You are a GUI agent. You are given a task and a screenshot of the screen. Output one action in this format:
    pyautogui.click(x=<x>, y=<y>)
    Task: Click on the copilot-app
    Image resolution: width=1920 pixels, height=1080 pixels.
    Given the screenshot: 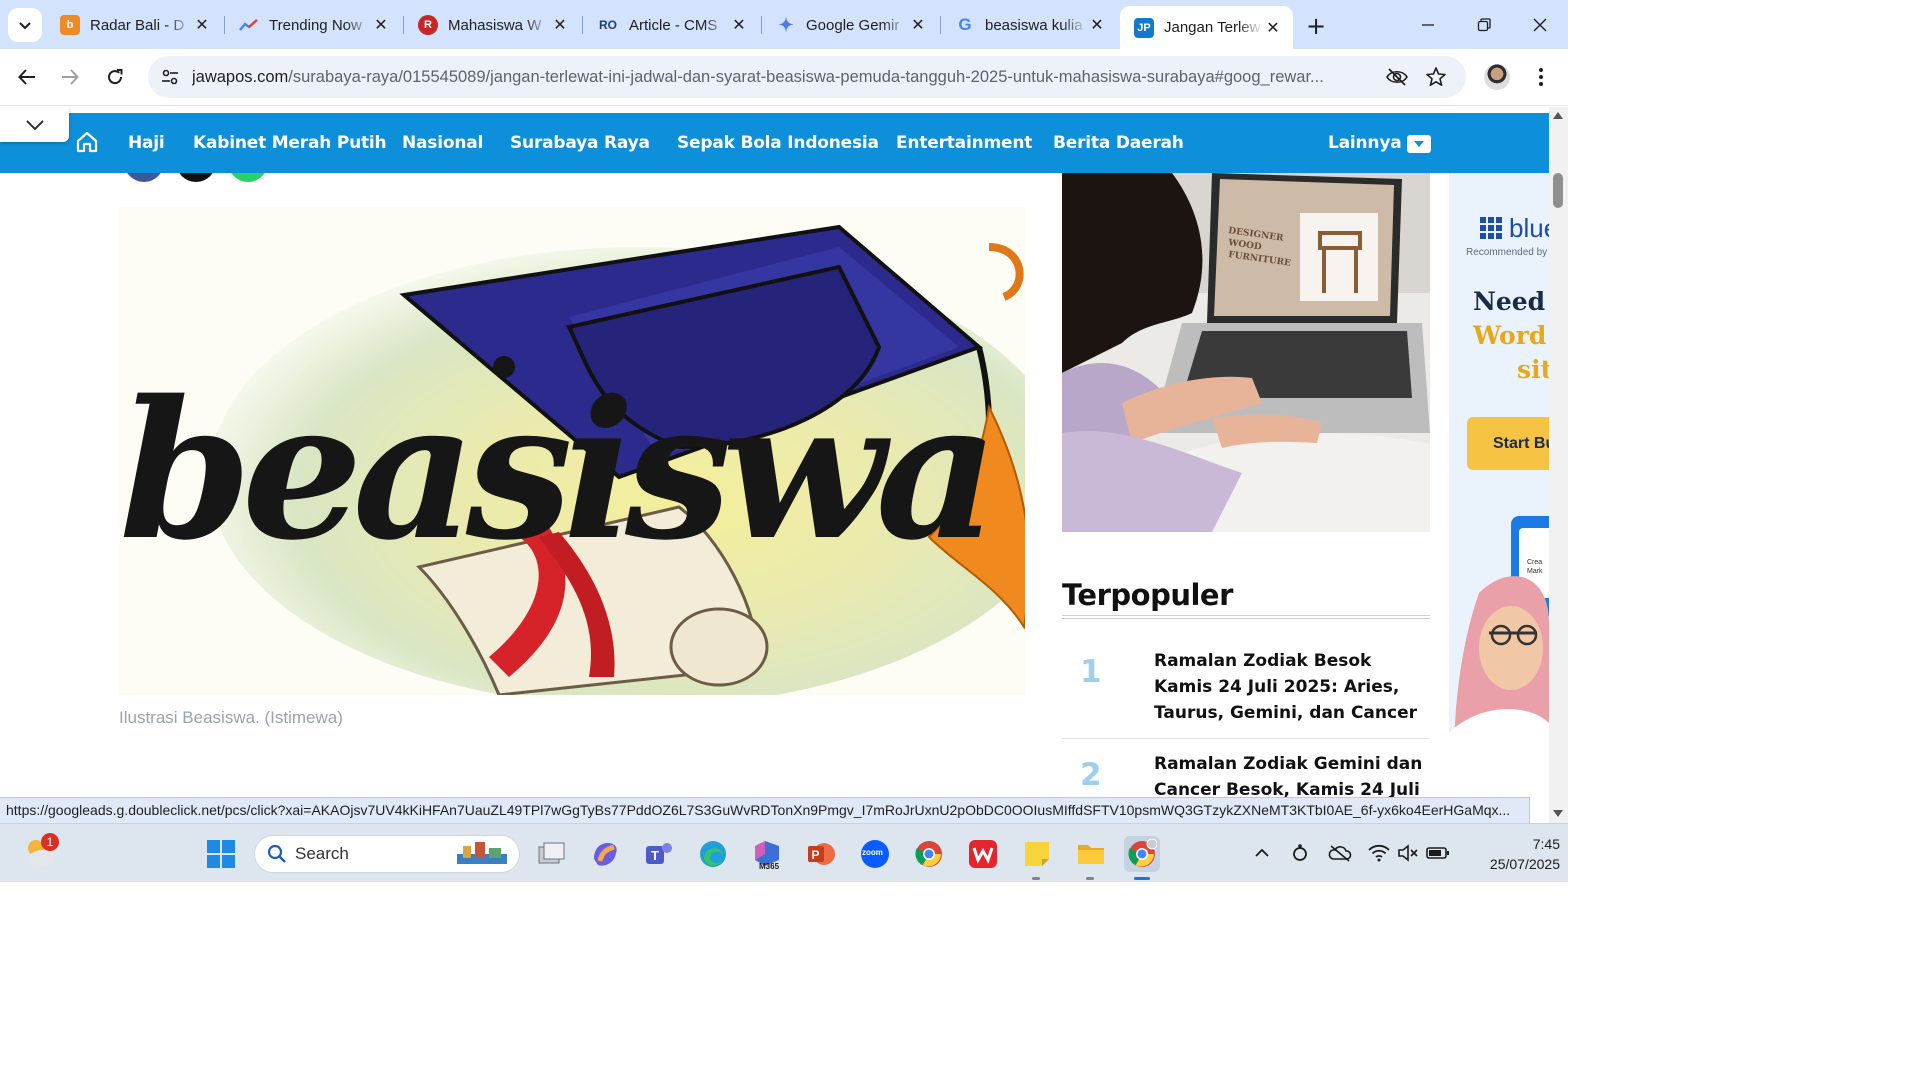 What is the action you would take?
    pyautogui.click(x=605, y=854)
    